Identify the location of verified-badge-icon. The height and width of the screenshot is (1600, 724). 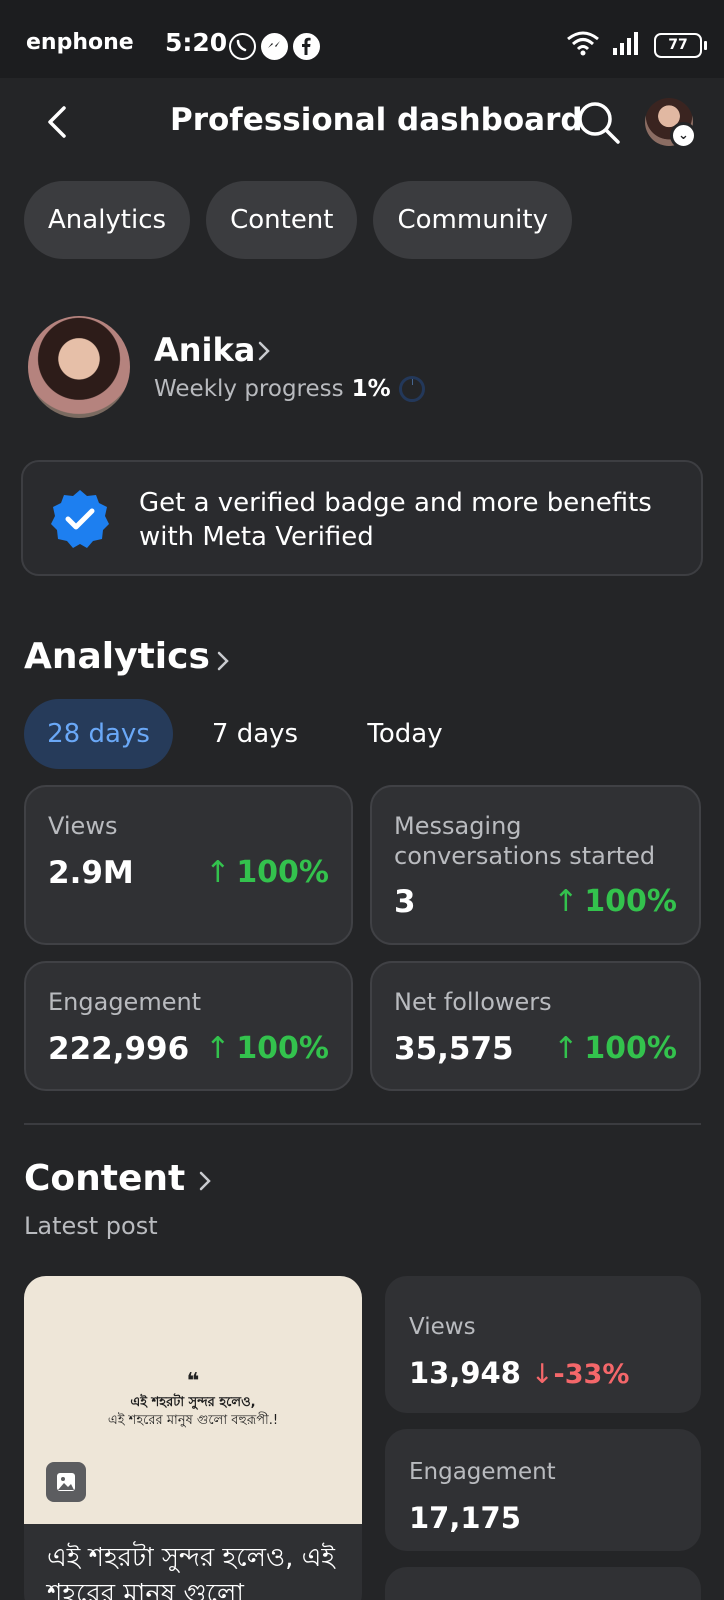
(80, 519).